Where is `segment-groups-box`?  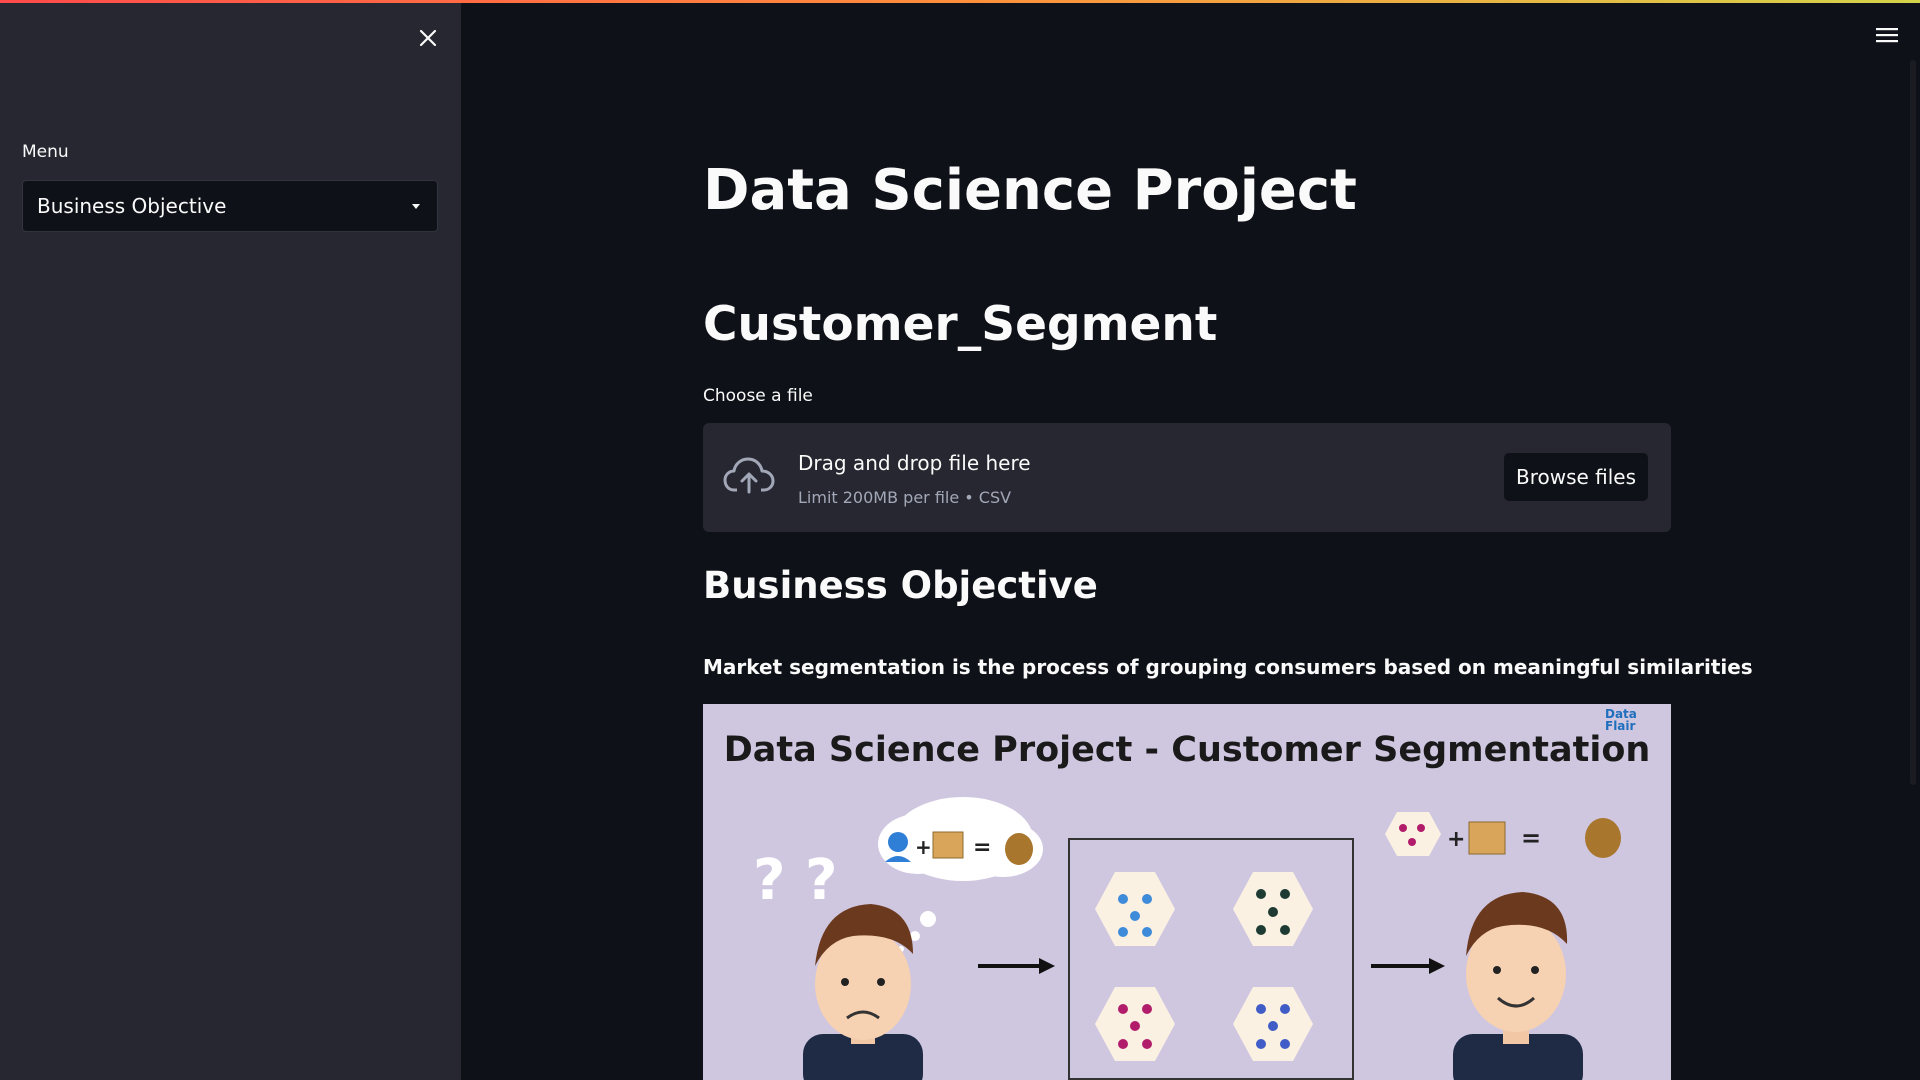 segment-groups-box is located at coordinates (1211, 959).